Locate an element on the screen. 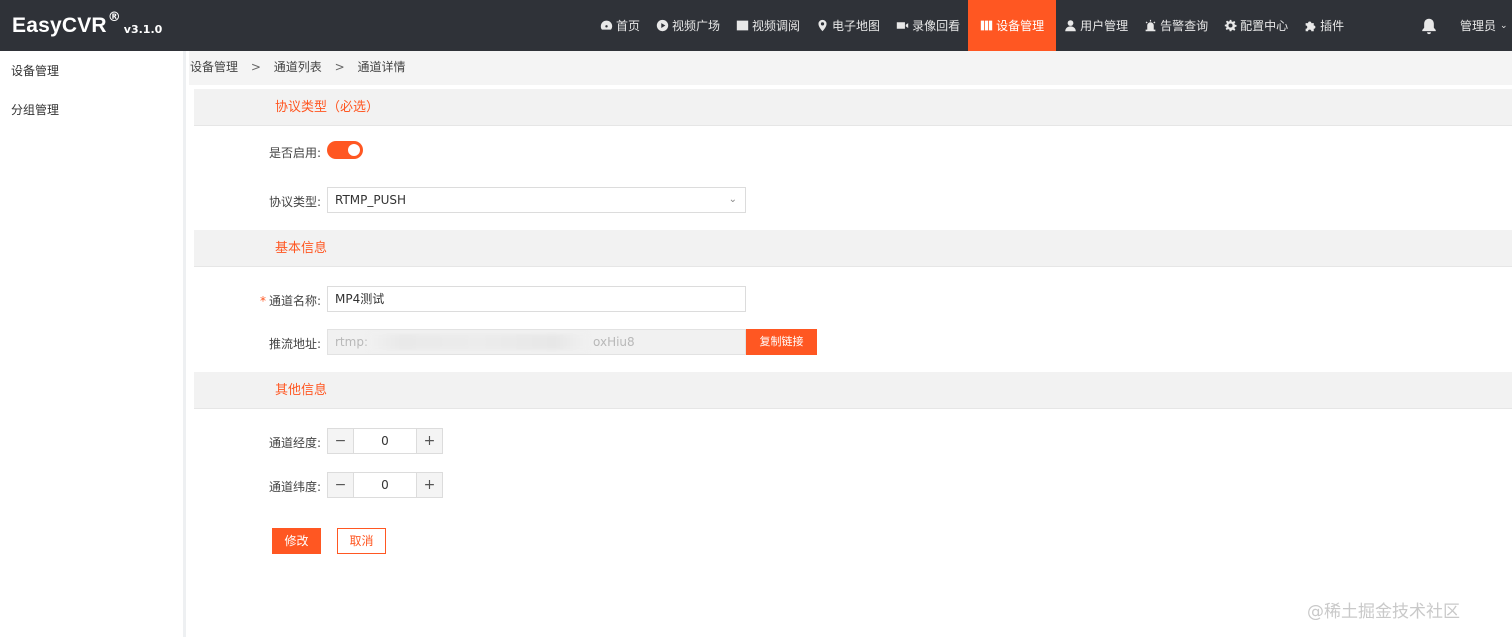  longitude-label: 通道经度: is located at coordinates (294, 443).